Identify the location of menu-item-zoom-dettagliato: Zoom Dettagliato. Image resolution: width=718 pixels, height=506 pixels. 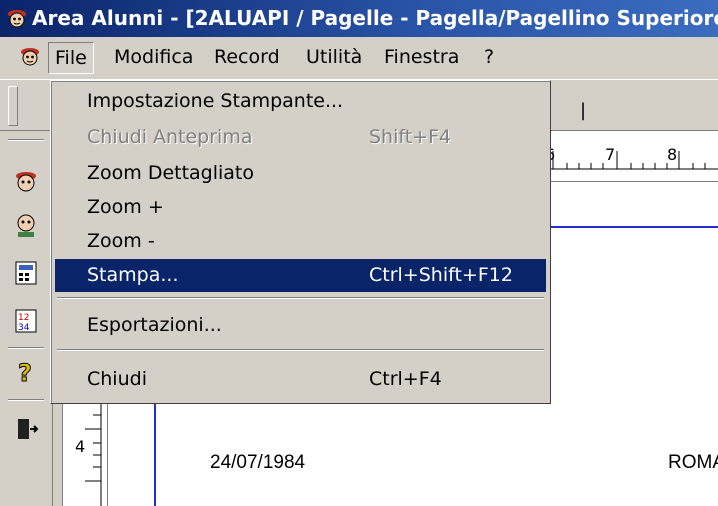
(300, 173).